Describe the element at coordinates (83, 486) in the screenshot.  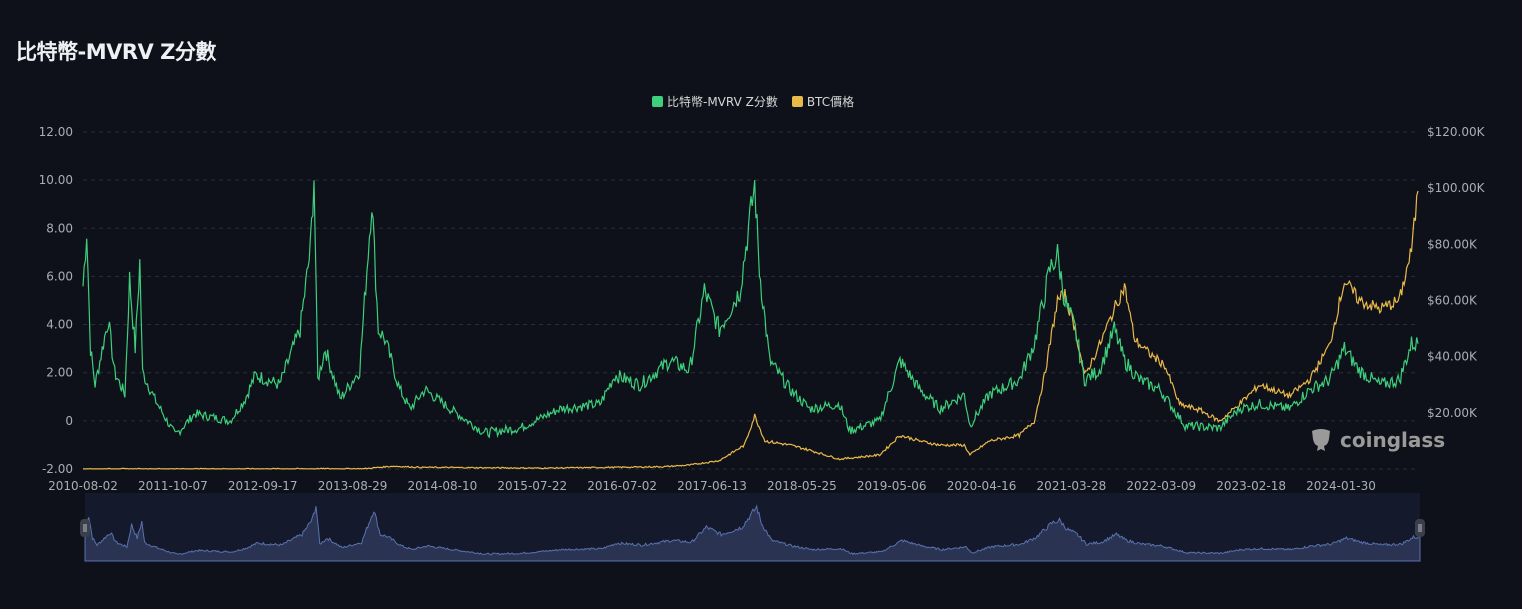
I see `x-tick-label: 2010-08-02` at that location.